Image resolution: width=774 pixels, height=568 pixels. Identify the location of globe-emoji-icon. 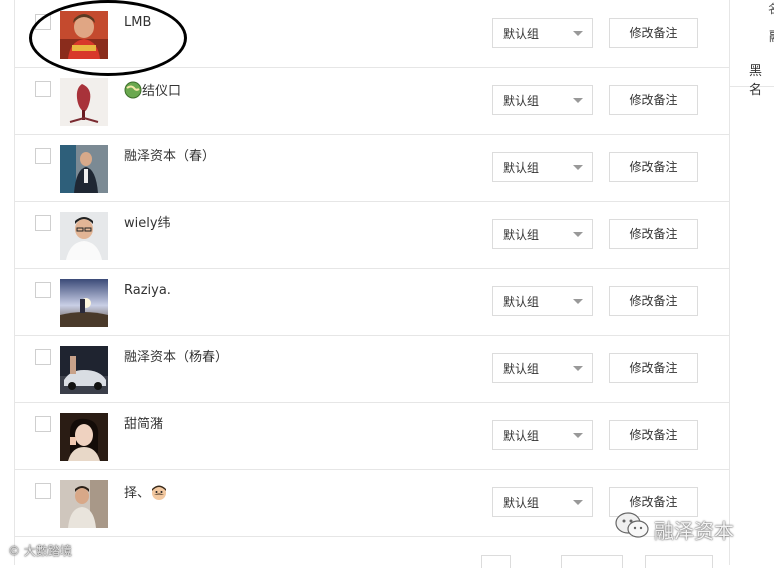
(133, 90).